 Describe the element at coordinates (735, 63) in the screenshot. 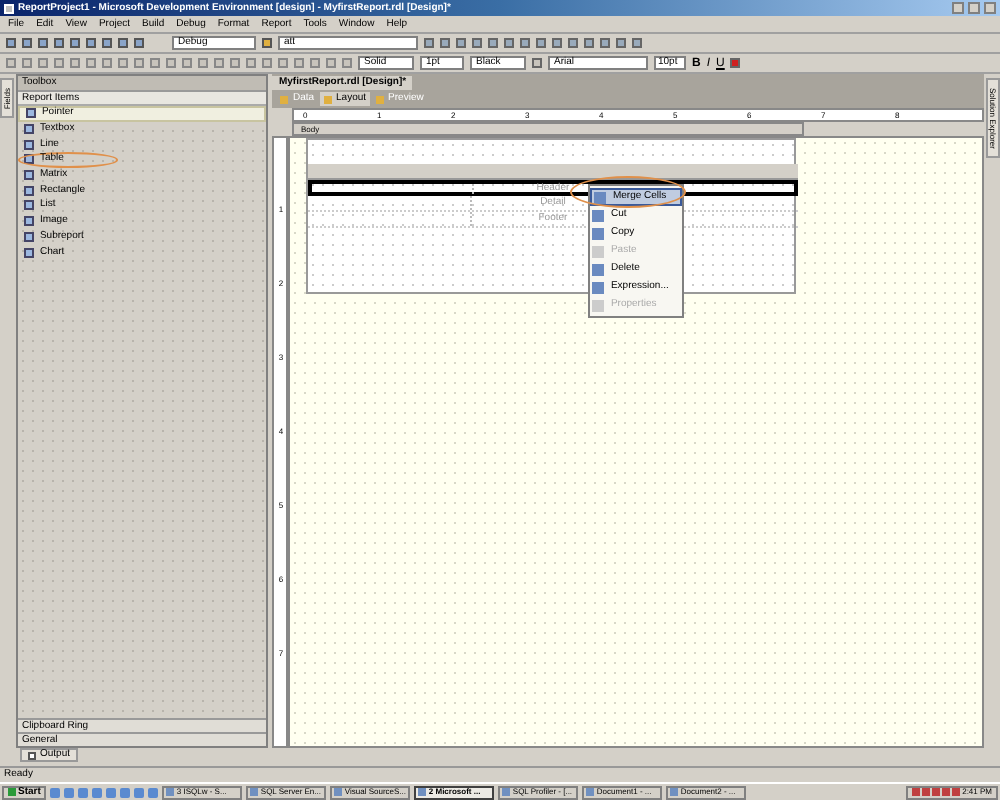

I see `font-color-icon` at that location.